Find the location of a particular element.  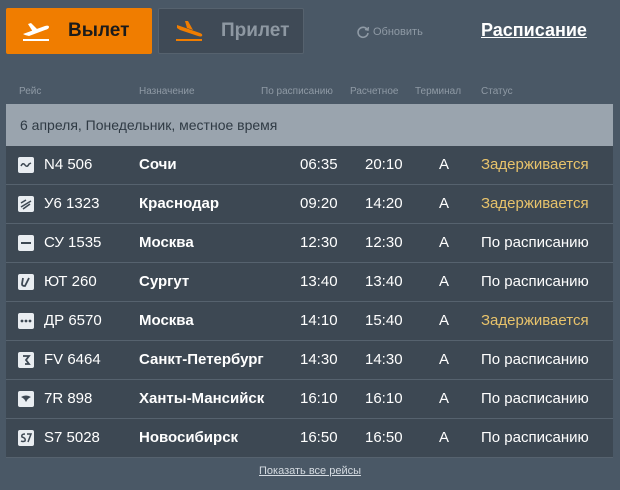

airline-logo-aeroflot-icon is located at coordinates (26, 243).